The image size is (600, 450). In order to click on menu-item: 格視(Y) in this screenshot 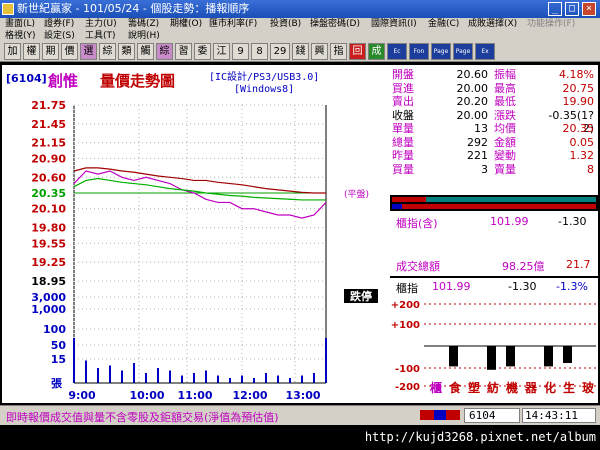, I will do `click(20, 36)`.